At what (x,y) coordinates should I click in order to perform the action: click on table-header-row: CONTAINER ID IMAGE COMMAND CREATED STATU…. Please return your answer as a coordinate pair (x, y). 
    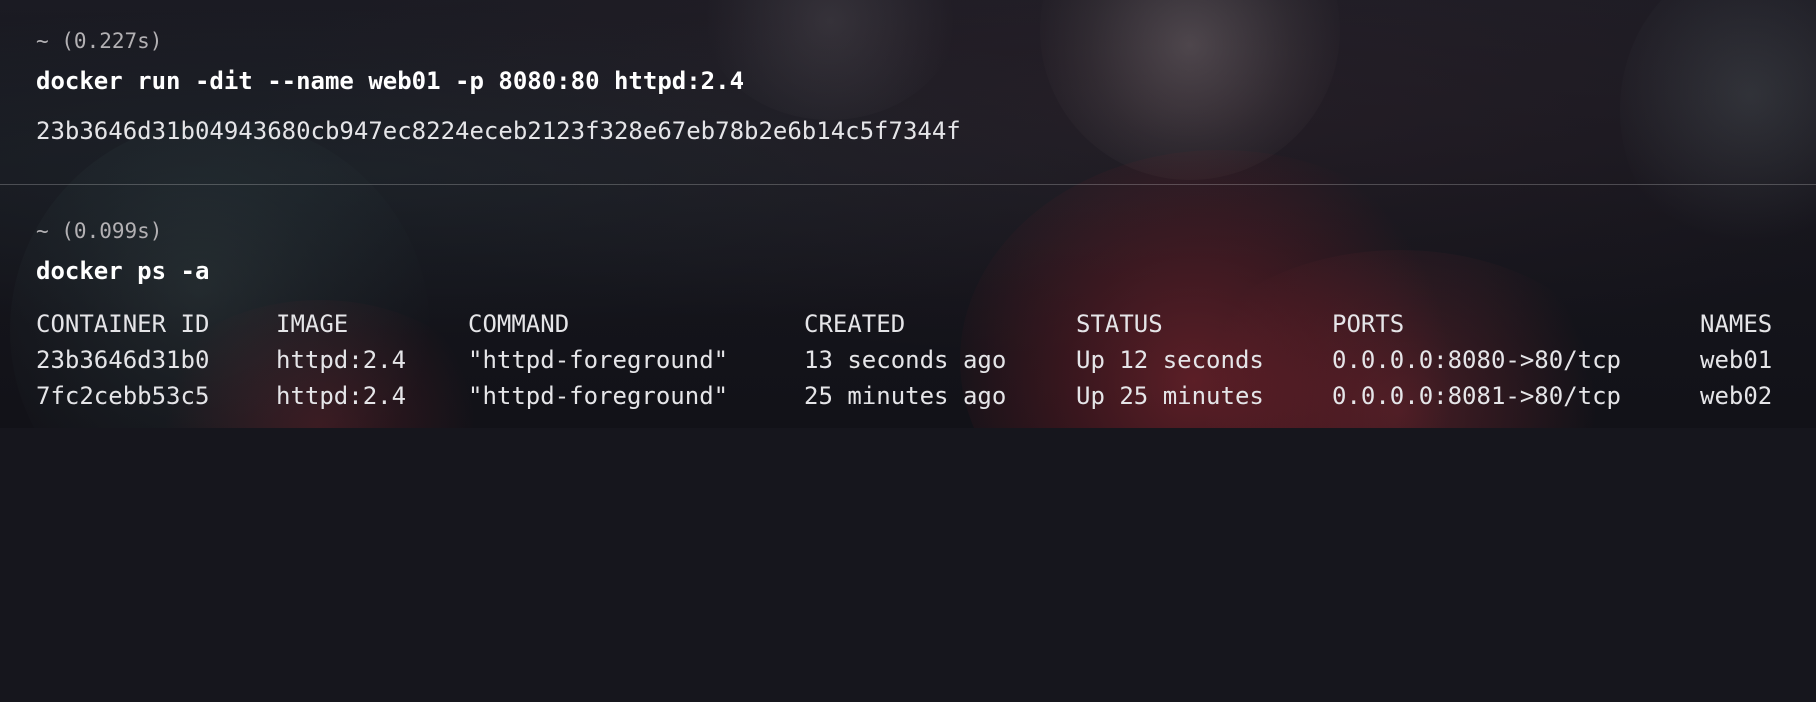
    Looking at the image, I should click on (926, 324).